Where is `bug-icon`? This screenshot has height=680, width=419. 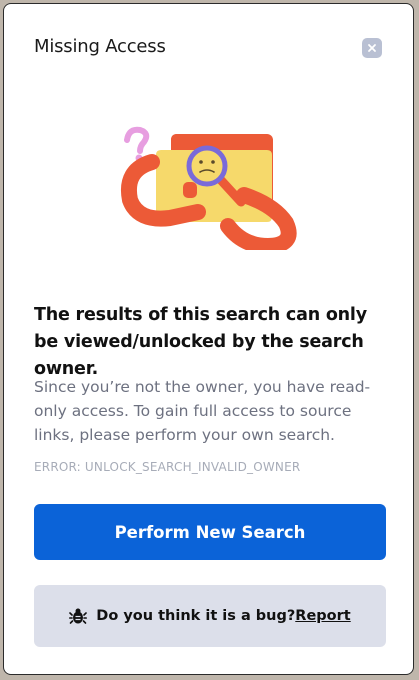
bug-icon is located at coordinates (78, 616).